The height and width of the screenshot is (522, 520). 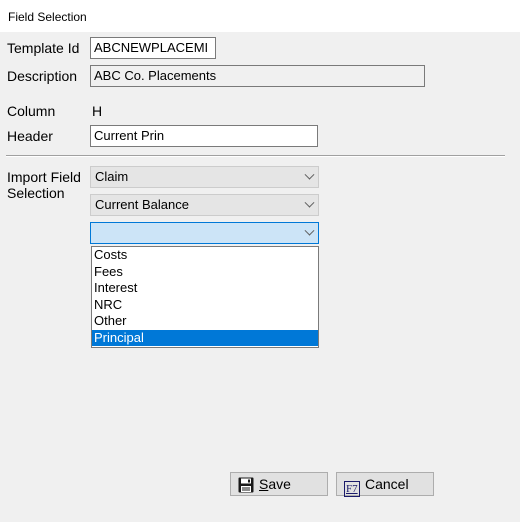 What do you see at coordinates (142, 204) in the screenshot?
I see `combo-2-value: Current Balance` at bounding box center [142, 204].